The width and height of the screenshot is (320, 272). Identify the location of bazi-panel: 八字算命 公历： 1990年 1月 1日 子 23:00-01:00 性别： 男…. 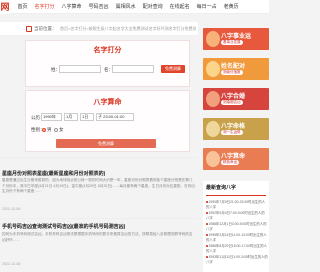
(107, 121).